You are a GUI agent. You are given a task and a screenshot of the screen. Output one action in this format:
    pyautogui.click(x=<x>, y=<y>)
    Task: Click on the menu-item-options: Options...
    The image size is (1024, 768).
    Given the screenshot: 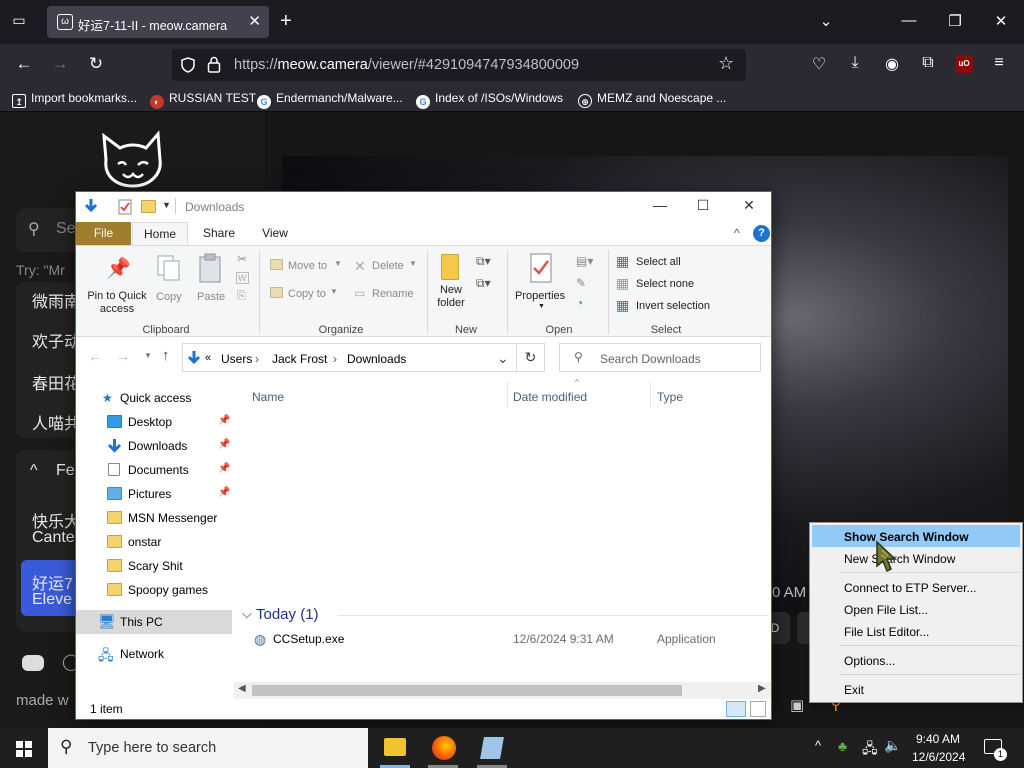 What is the action you would take?
    pyautogui.click(x=916, y=660)
    